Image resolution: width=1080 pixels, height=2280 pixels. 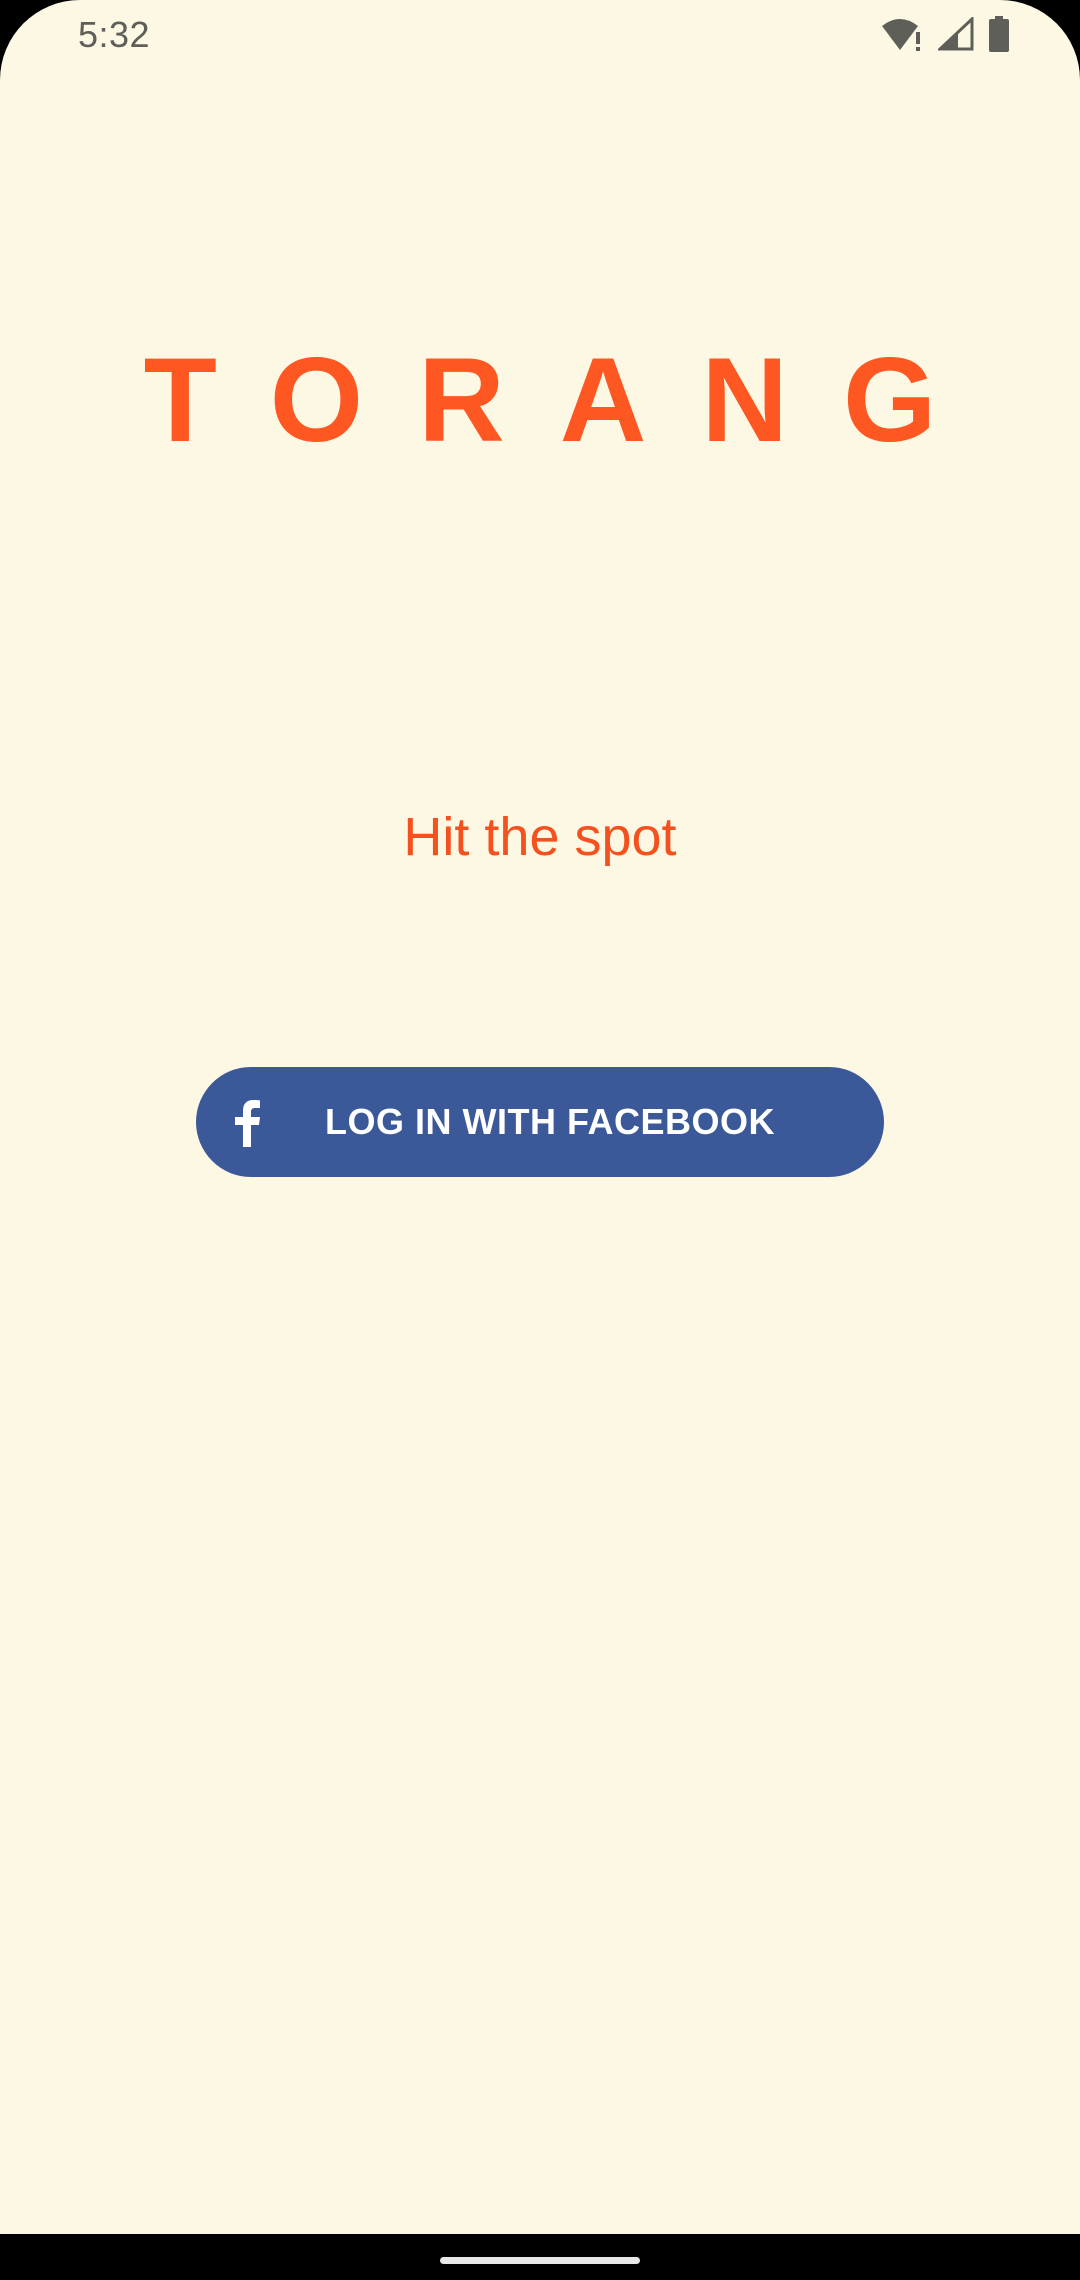 What do you see at coordinates (956, 34) in the screenshot?
I see `cellular-signal-icon` at bounding box center [956, 34].